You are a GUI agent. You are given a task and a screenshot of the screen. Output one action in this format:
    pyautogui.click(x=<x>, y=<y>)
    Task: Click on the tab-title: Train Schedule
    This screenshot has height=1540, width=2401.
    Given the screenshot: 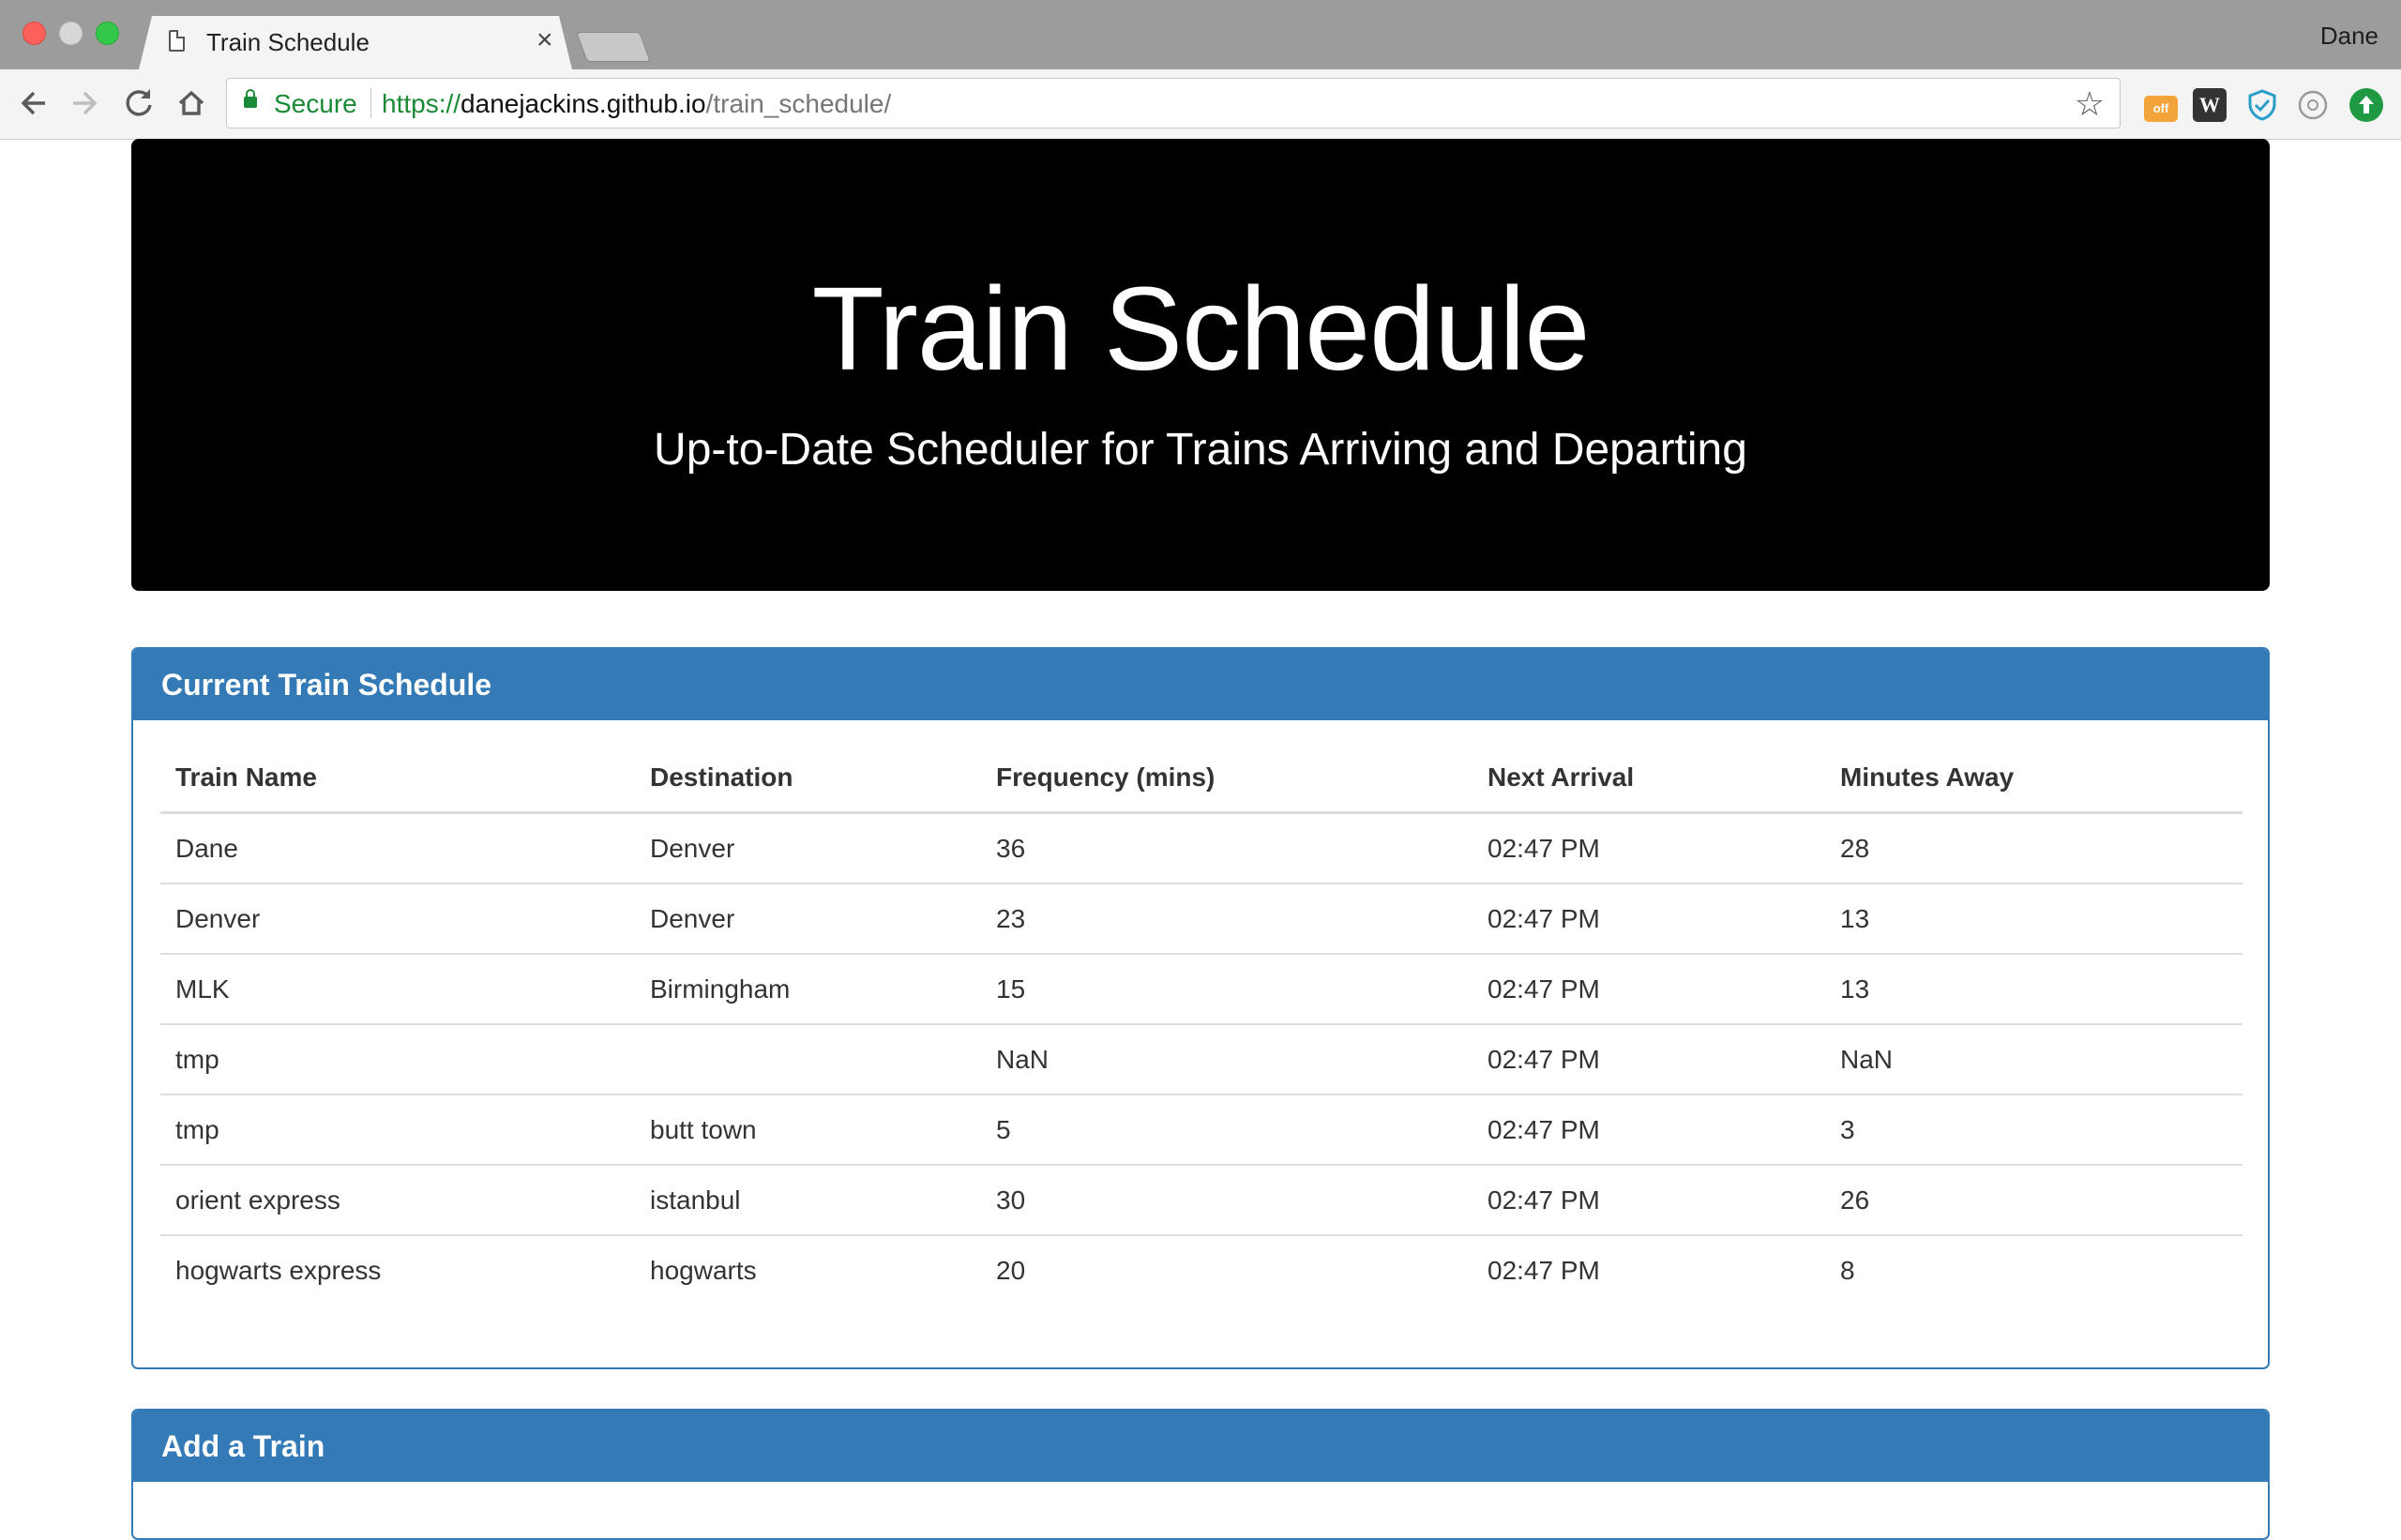 What is the action you would take?
    pyautogui.click(x=288, y=42)
    